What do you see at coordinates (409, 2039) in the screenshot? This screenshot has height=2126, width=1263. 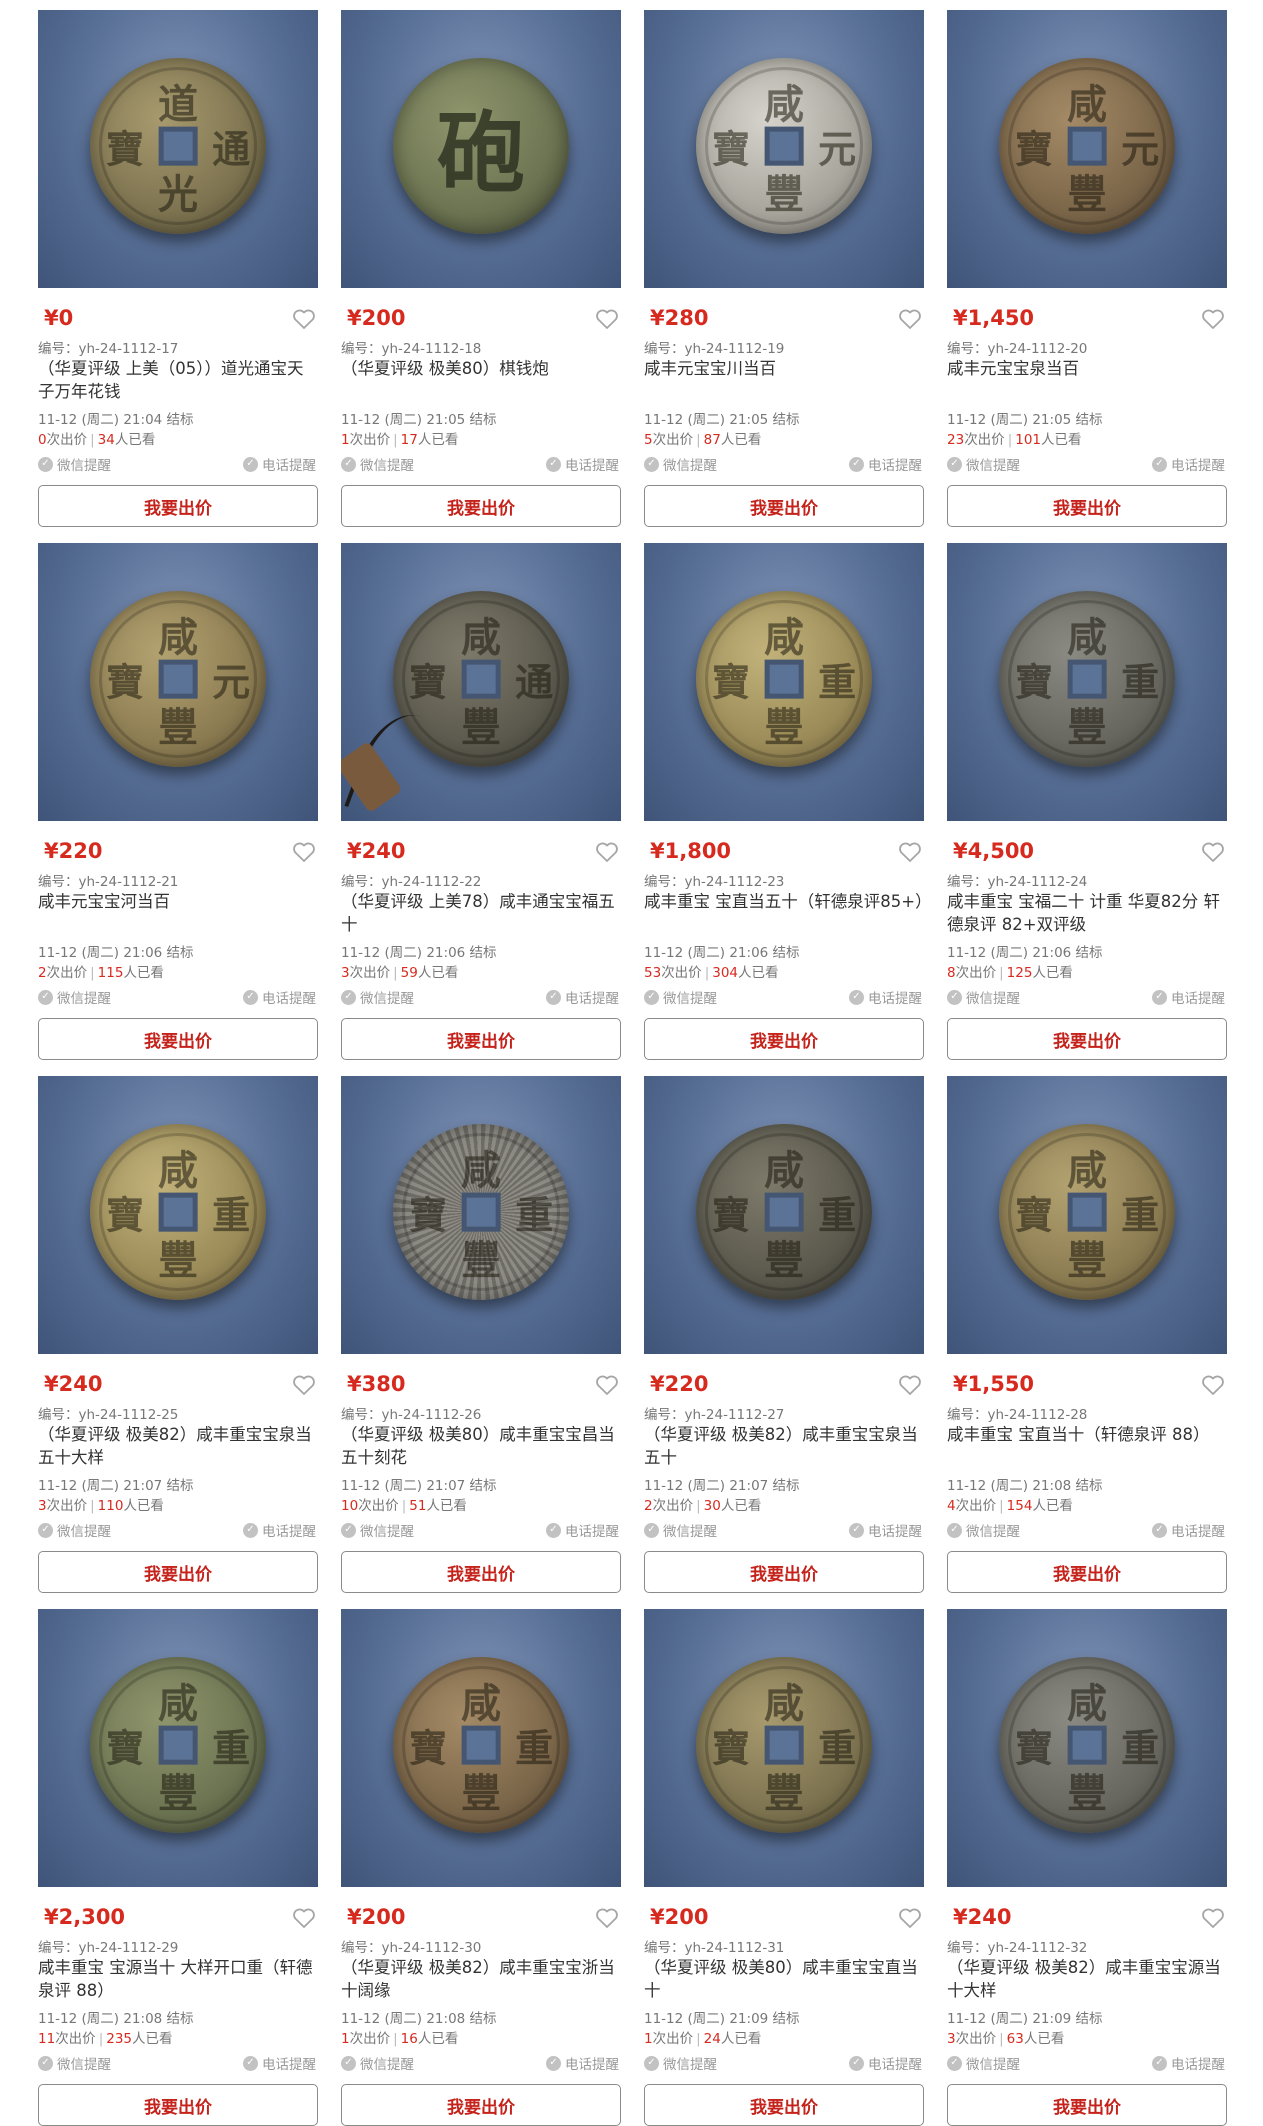 I see `view-count: 16` at bounding box center [409, 2039].